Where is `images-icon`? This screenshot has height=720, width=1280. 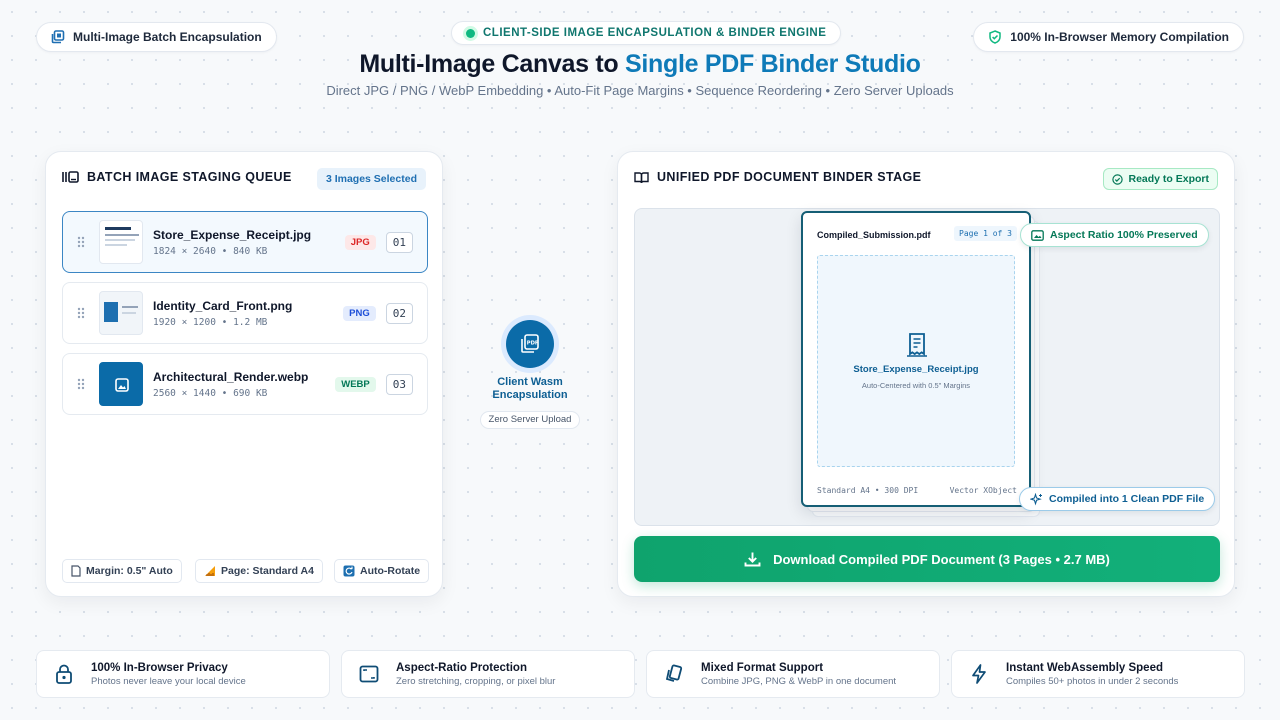 images-icon is located at coordinates (58, 37).